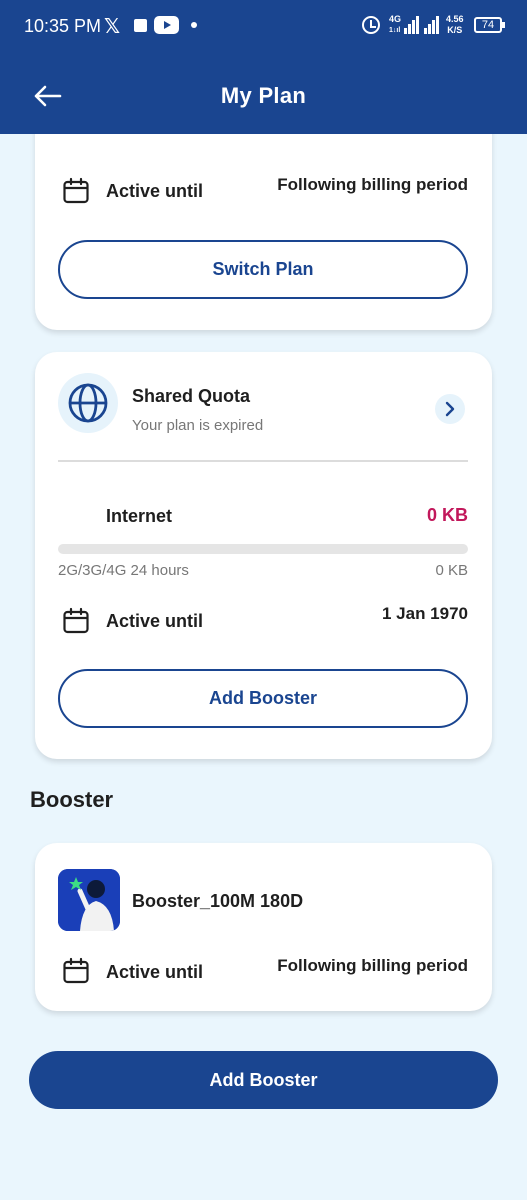  I want to click on divider, so click(263, 461).